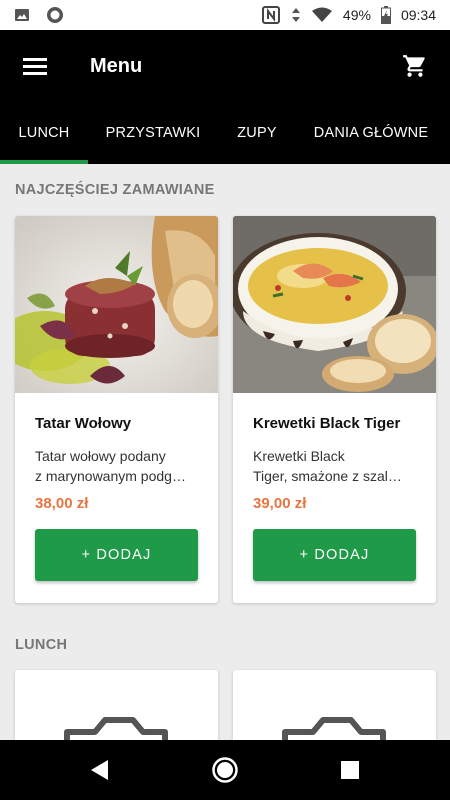  Describe the element at coordinates (280, 503) in the screenshot. I see `product-price: 39,00 zł` at that location.